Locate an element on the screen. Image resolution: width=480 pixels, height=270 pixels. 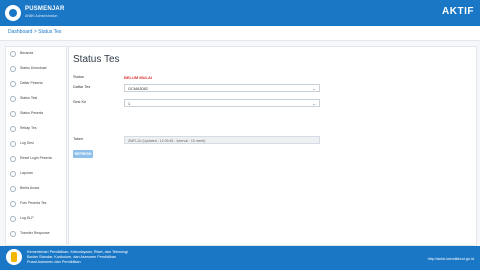
refresh-button-label: REFRESH is located at coordinates (83, 154).